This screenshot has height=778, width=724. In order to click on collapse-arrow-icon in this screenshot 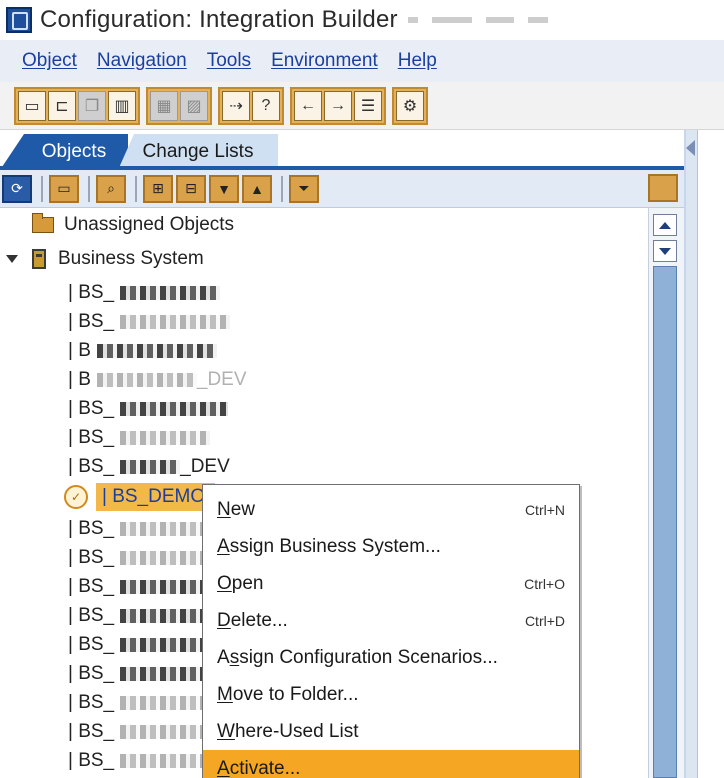, I will do `click(690, 148)`.